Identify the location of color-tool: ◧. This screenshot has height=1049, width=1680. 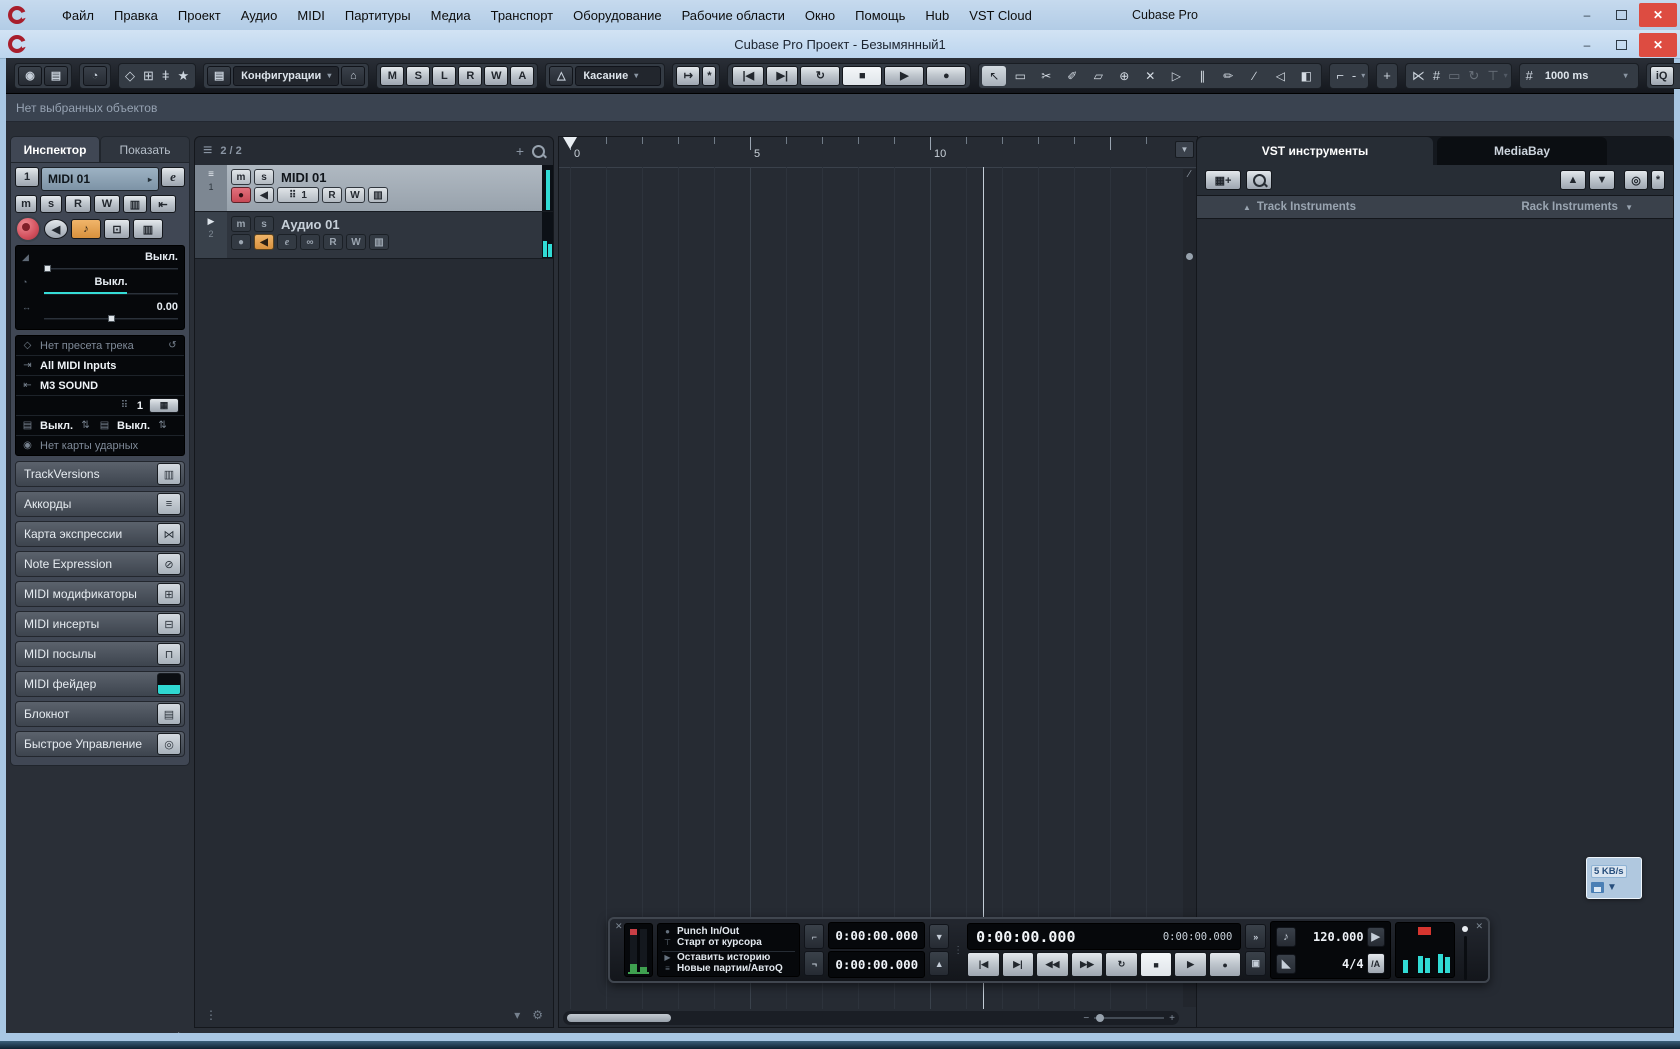
(1306, 76).